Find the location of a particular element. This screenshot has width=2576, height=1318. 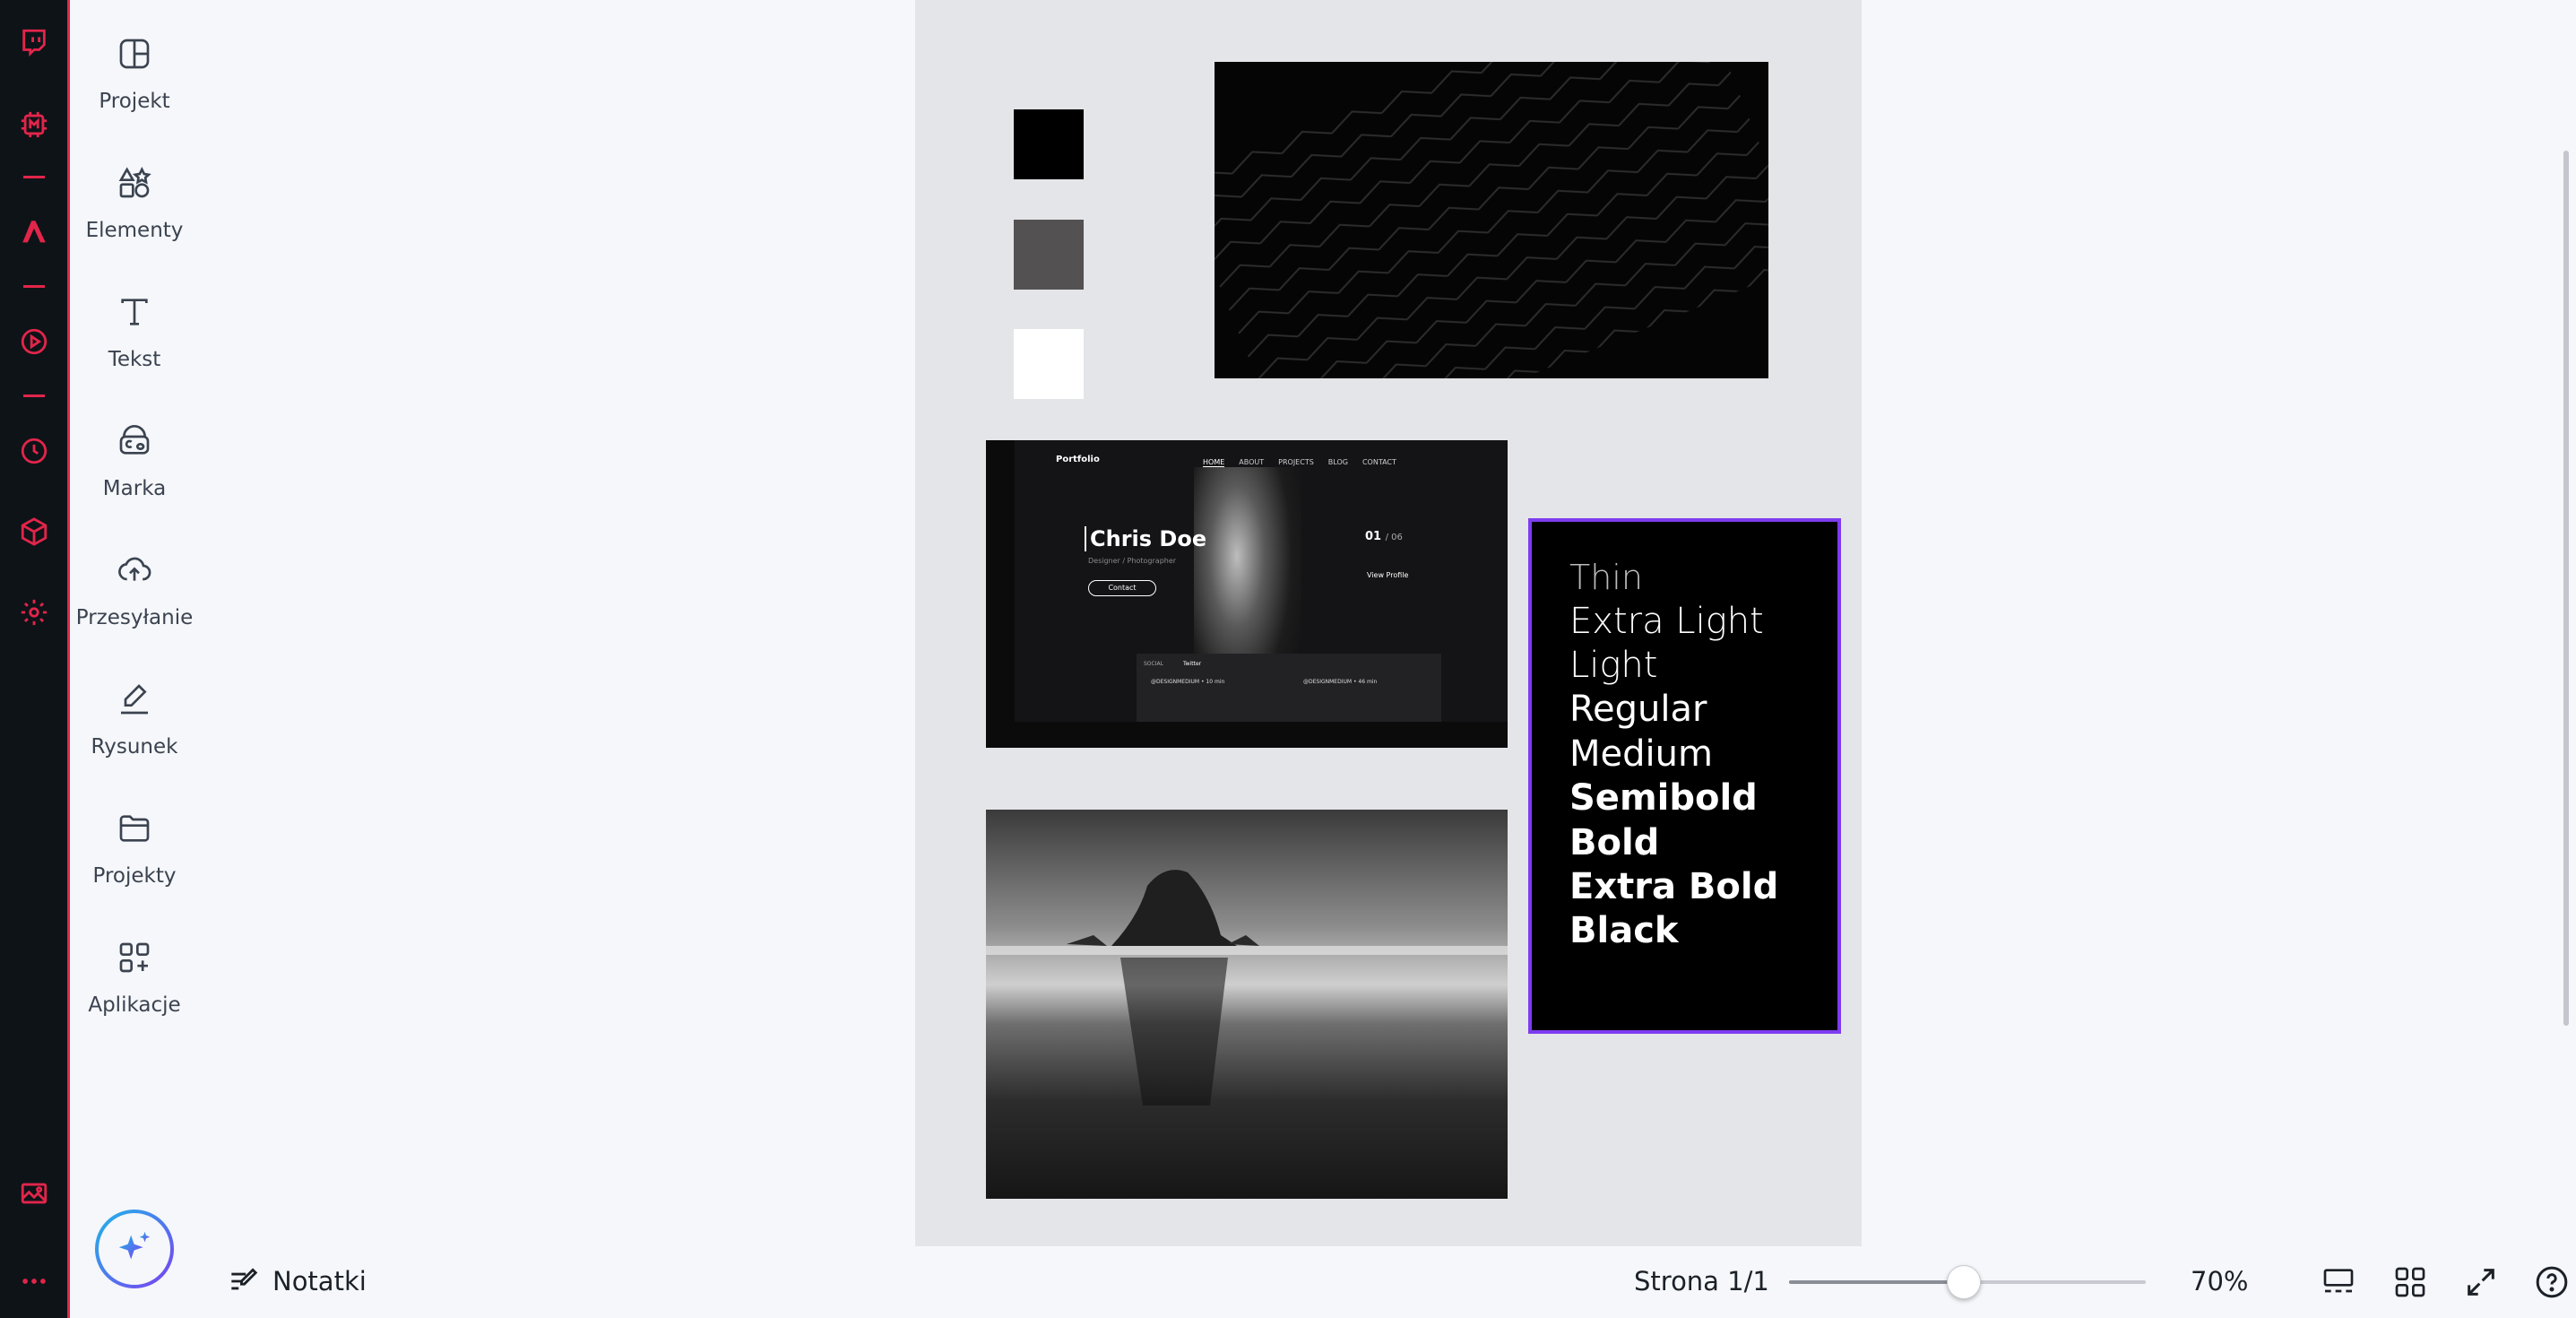

zigzag-pattern-image is located at coordinates (1491, 220).